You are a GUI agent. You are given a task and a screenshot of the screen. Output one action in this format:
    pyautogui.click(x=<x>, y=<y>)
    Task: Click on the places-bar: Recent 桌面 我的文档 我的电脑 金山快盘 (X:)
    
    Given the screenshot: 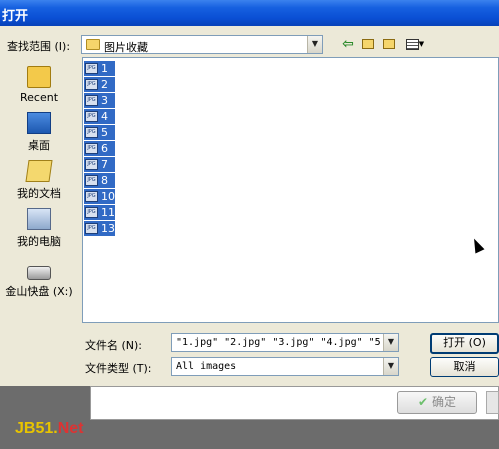 What is the action you would take?
    pyautogui.click(x=39, y=208)
    